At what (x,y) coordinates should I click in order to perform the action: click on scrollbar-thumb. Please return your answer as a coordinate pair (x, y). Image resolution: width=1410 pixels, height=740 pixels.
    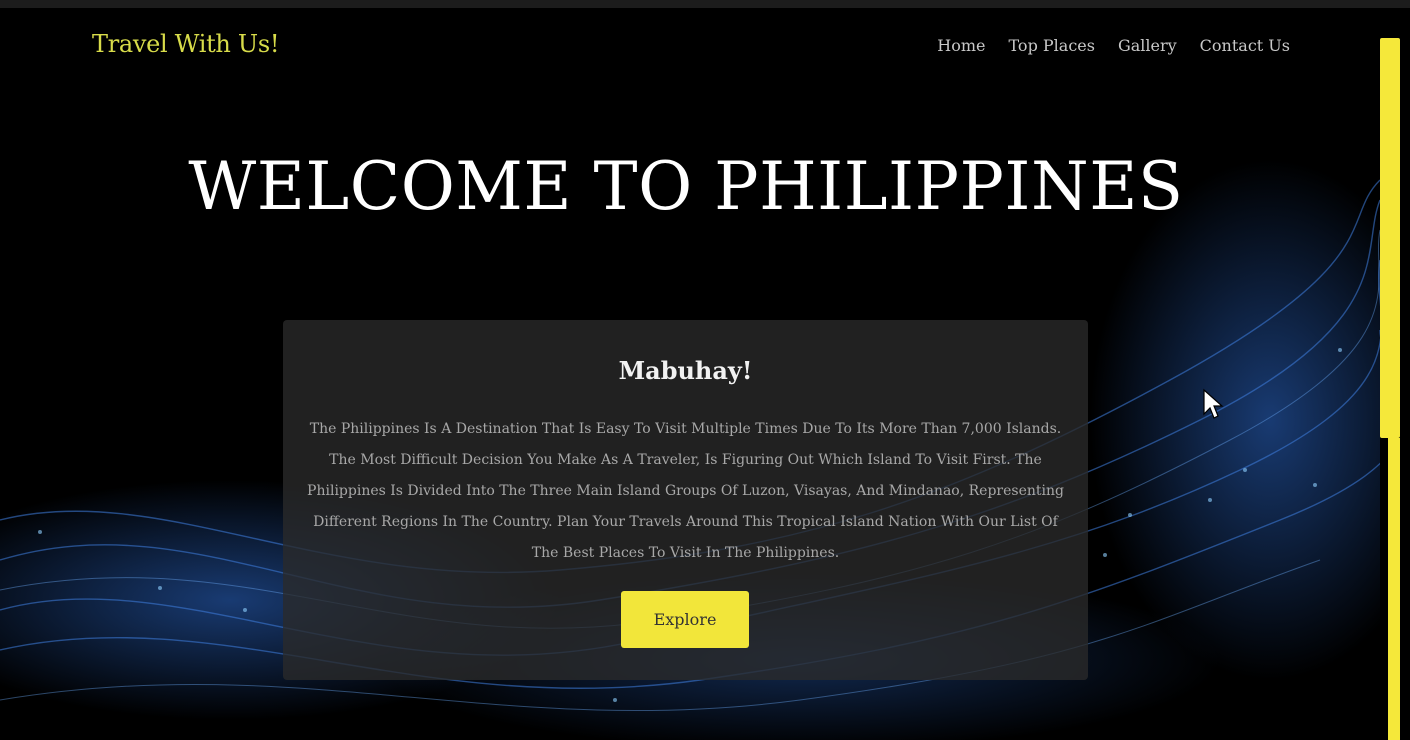
    Looking at the image, I should click on (1390, 238).